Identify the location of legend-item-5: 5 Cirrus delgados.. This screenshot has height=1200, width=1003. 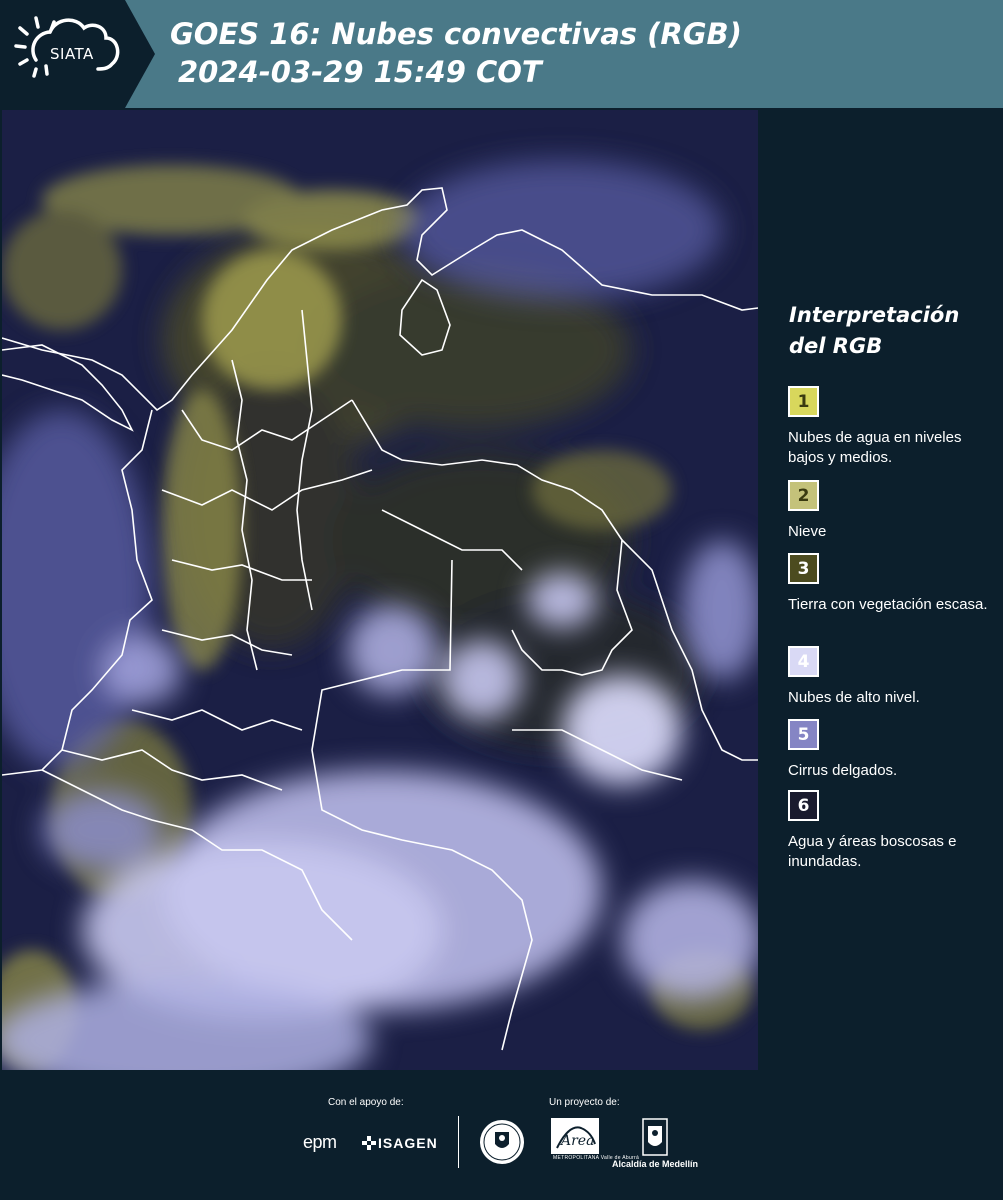
(893, 750).